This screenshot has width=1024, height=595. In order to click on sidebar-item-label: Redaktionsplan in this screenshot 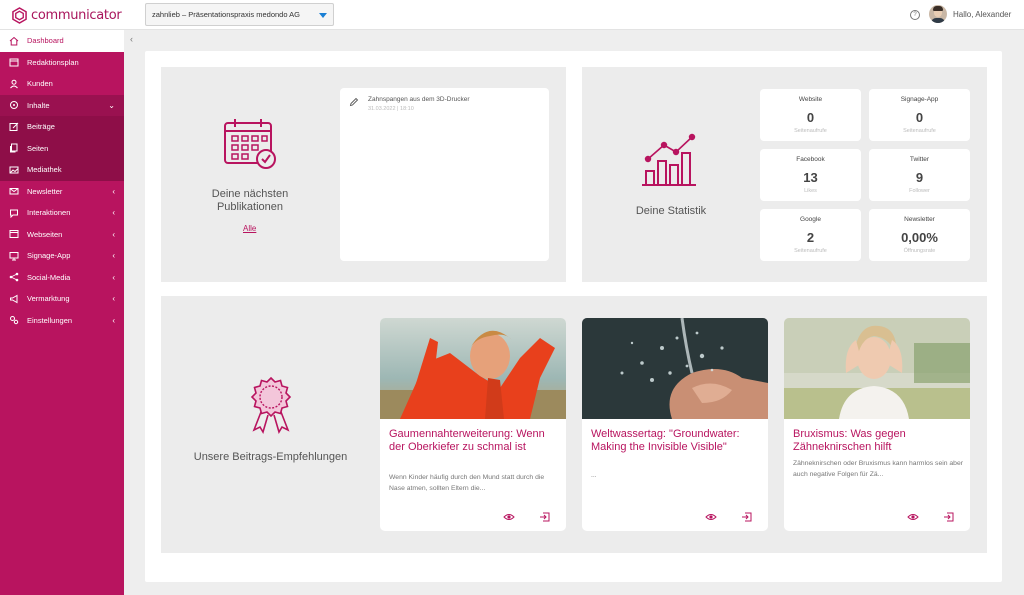, I will do `click(53, 62)`.